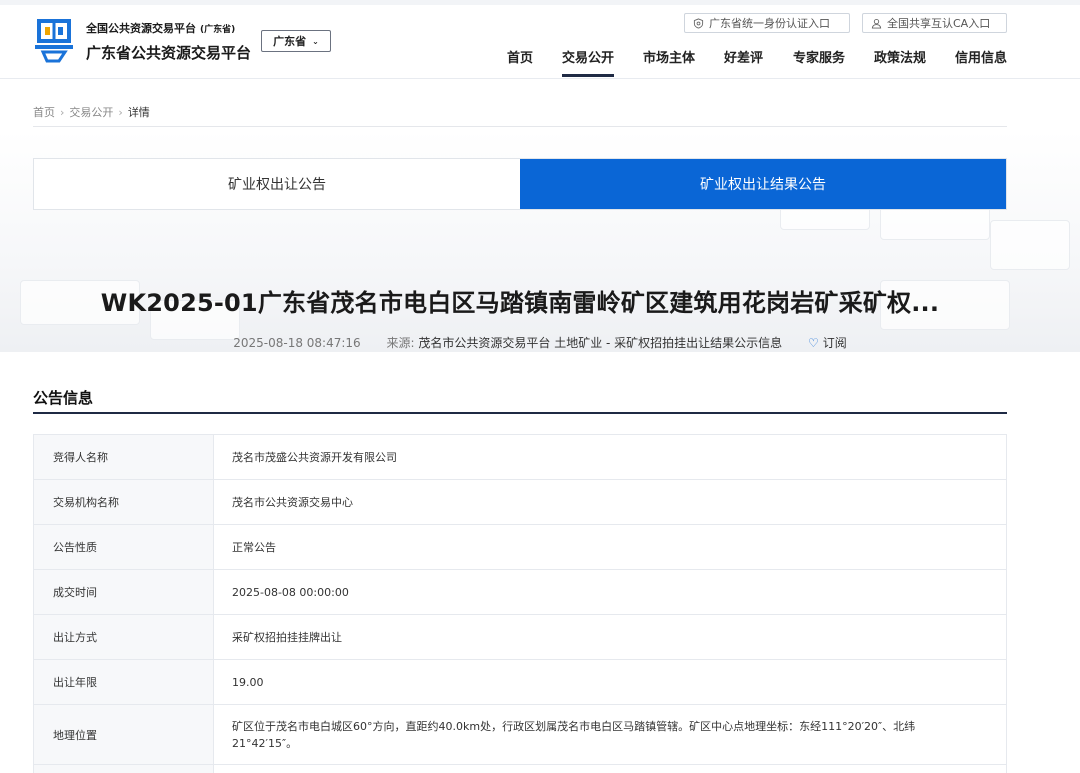 This screenshot has width=1080, height=773. What do you see at coordinates (827, 343) in the screenshot?
I see `subscribe-button: ♡ 订阅` at bounding box center [827, 343].